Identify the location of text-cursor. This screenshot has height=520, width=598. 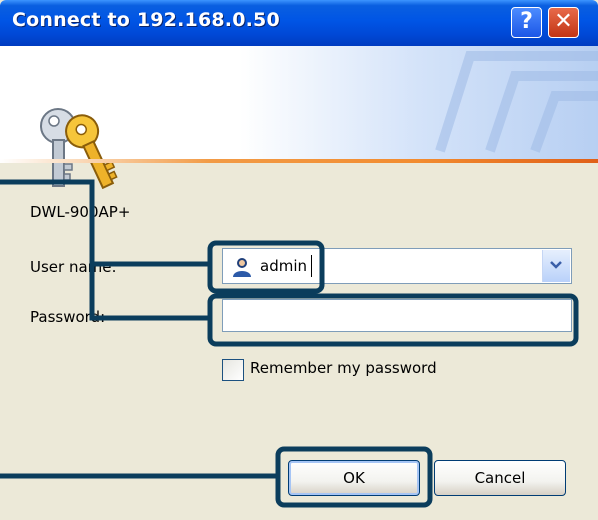
(311, 266).